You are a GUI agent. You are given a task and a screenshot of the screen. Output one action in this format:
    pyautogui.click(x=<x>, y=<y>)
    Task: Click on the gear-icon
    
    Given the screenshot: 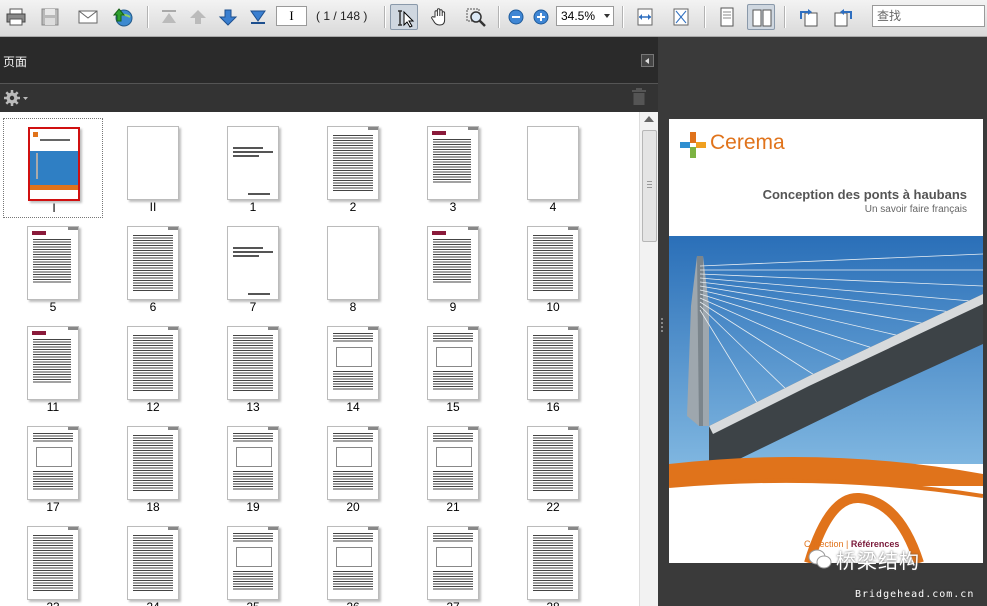 What is the action you would take?
    pyautogui.click(x=16, y=98)
    